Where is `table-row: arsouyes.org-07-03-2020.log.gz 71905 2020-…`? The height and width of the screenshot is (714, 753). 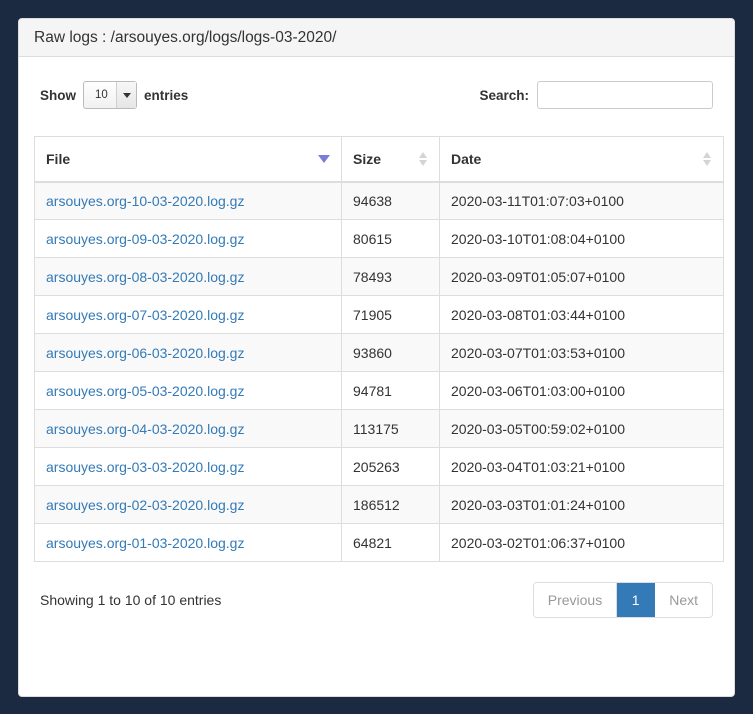 table-row: arsouyes.org-07-03-2020.log.gz 71905 2020-… is located at coordinates (379, 314).